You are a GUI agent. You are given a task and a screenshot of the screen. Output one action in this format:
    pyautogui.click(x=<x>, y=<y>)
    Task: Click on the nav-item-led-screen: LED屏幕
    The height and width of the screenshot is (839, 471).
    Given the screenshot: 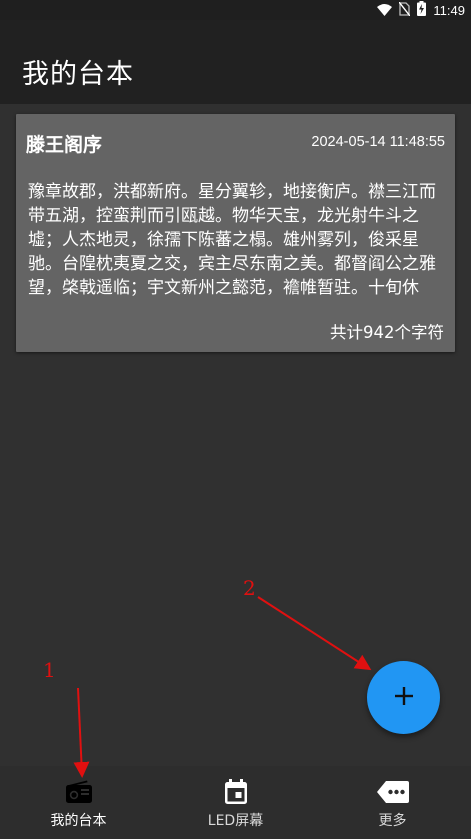 What is the action you would take?
    pyautogui.click(x=235, y=802)
    